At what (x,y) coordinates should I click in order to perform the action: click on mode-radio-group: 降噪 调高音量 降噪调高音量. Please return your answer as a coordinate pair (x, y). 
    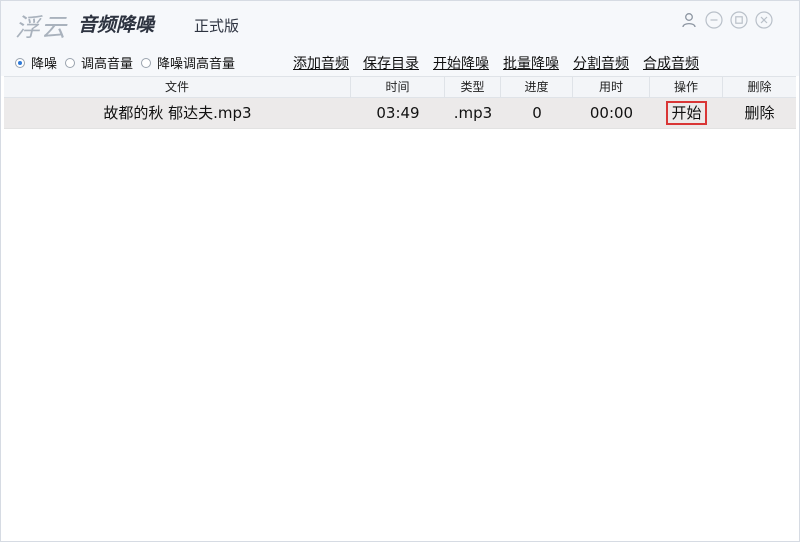
    Looking at the image, I should click on (129, 62).